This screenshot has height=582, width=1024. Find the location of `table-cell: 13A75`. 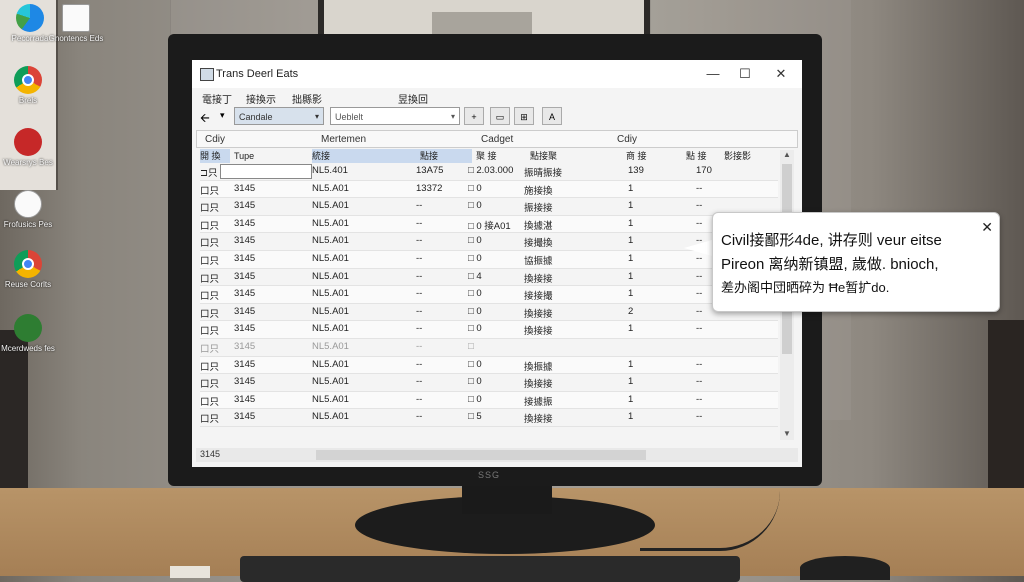

table-cell: 13A75 is located at coordinates (430, 170).